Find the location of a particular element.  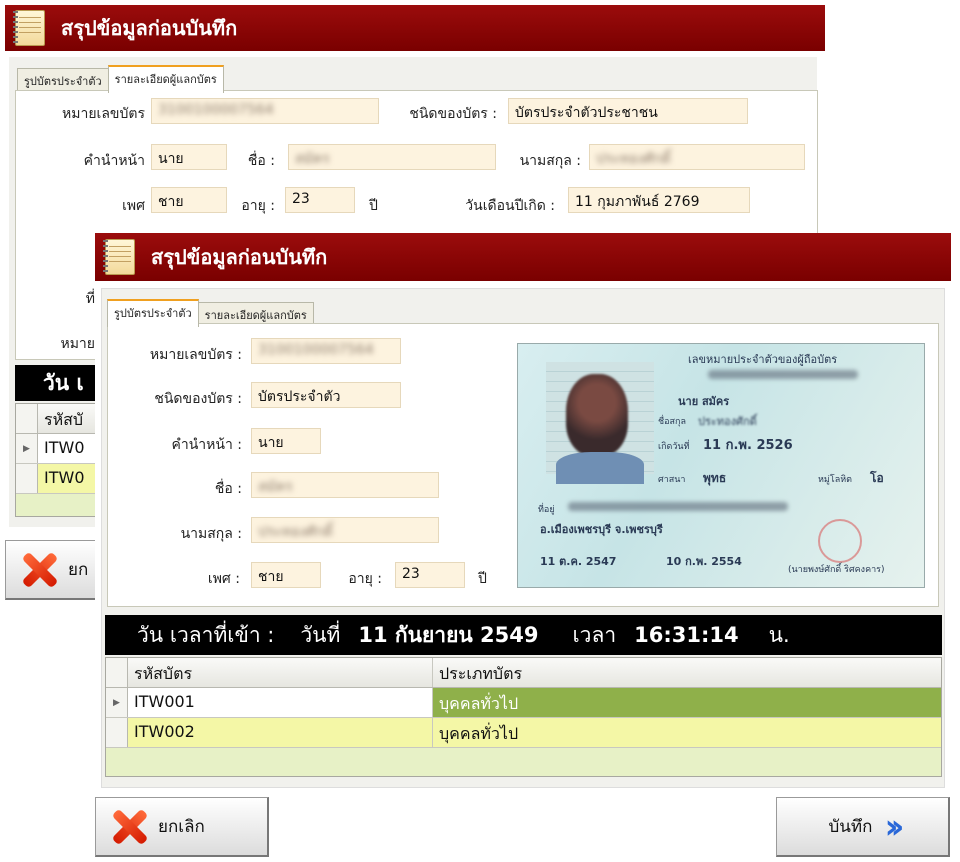

card-expiry-date: 10 ก.พ. 2554 is located at coordinates (704, 561).